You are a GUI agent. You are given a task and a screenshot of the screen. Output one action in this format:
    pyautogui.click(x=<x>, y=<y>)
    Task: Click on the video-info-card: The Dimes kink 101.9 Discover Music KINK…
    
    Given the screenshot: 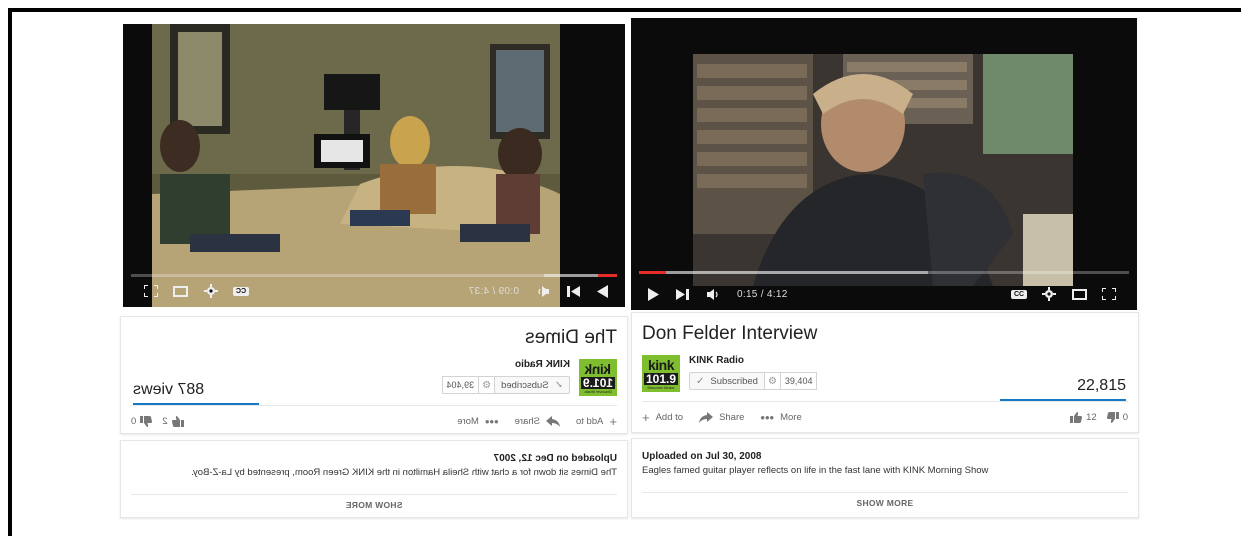 What is the action you would take?
    pyautogui.click(x=374, y=375)
    